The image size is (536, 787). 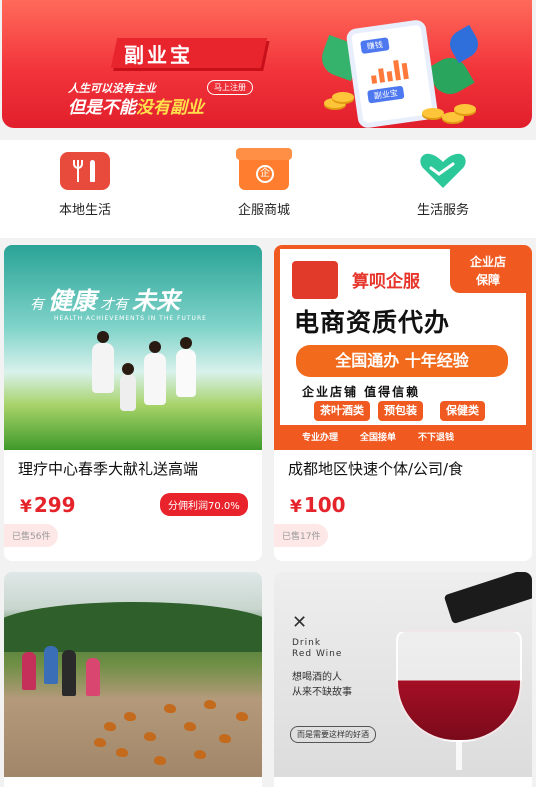 I want to click on product-card, so click(x=133, y=679).